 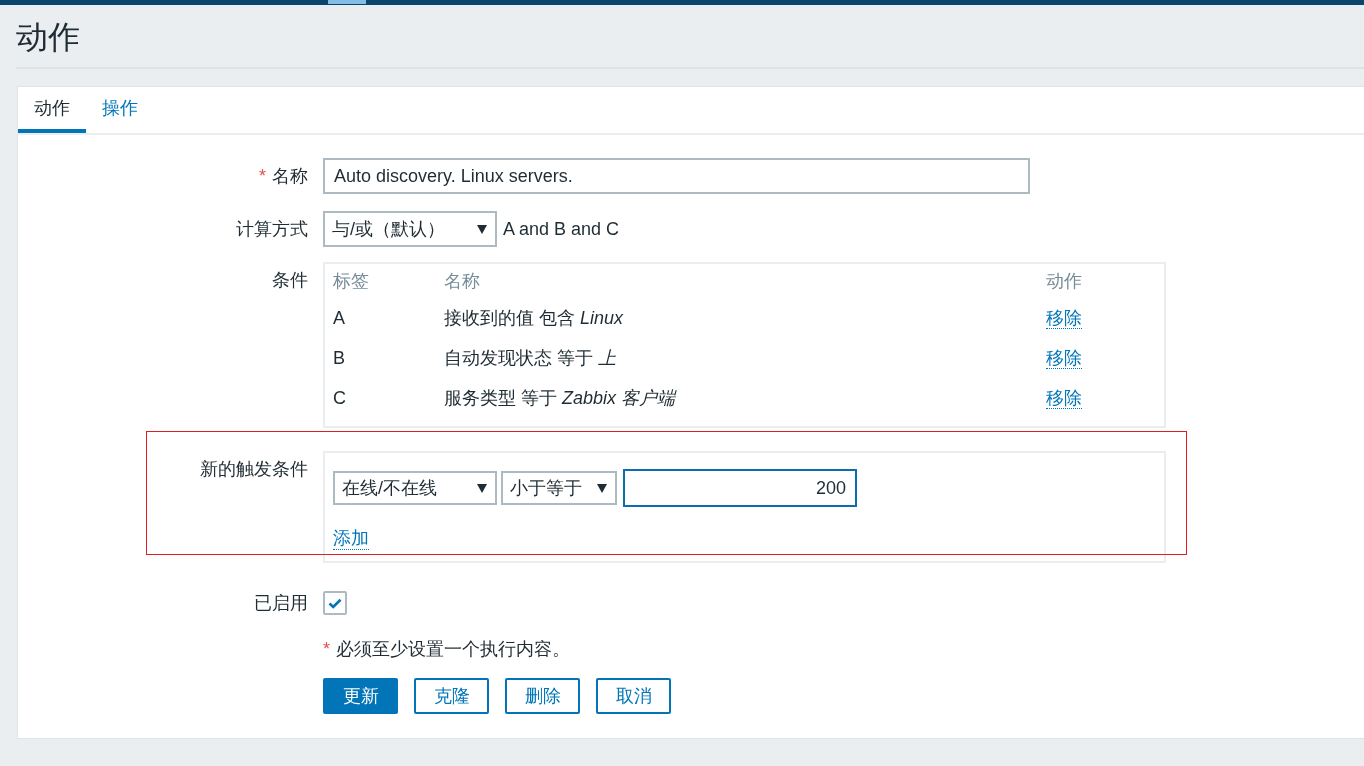 I want to click on secondary-button: 取消, so click(x=633, y=696).